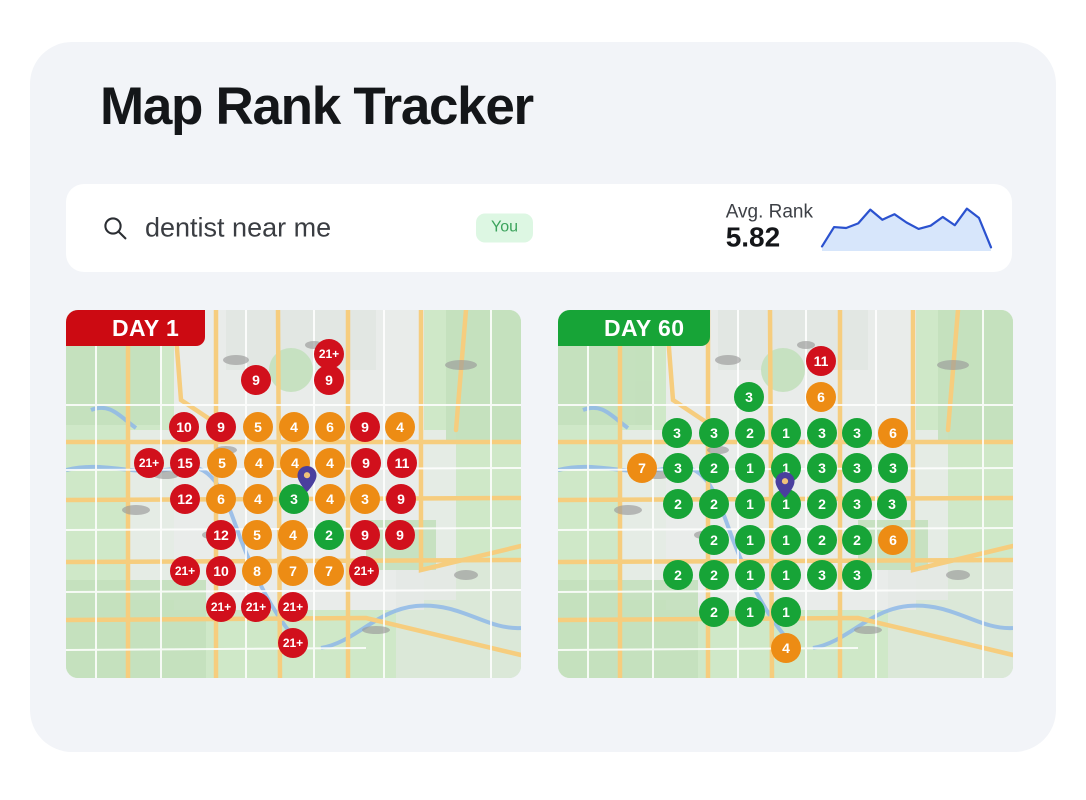 Image resolution: width=1086 pixels, height=800 pixels. What do you see at coordinates (539, 228) in the screenshot?
I see `search-bar: dentist near me You Avg. Rank 5.82` at bounding box center [539, 228].